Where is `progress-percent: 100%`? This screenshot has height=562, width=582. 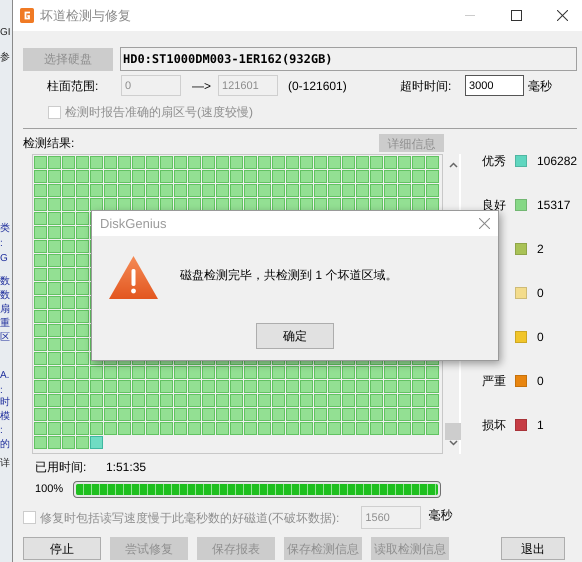
progress-percent: 100% is located at coordinates (49, 490).